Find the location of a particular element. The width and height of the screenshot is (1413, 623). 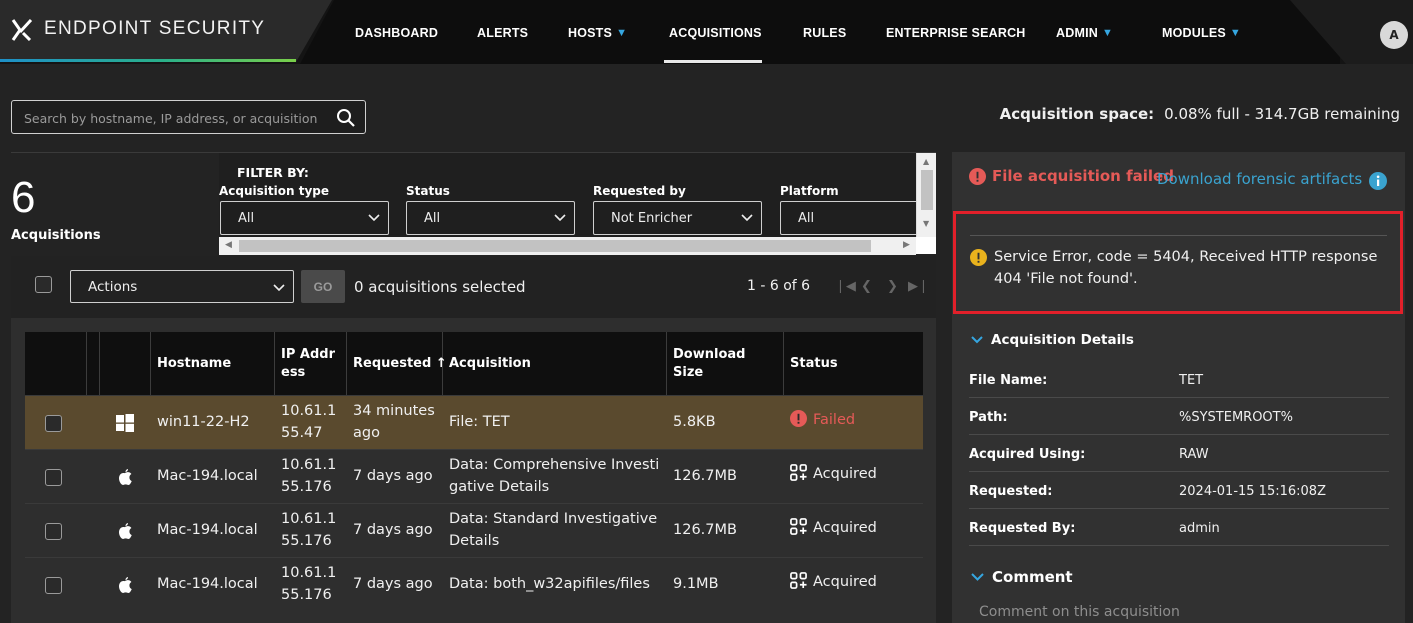

nav-admin: ADMIN ▼ is located at coordinates (1084, 33).